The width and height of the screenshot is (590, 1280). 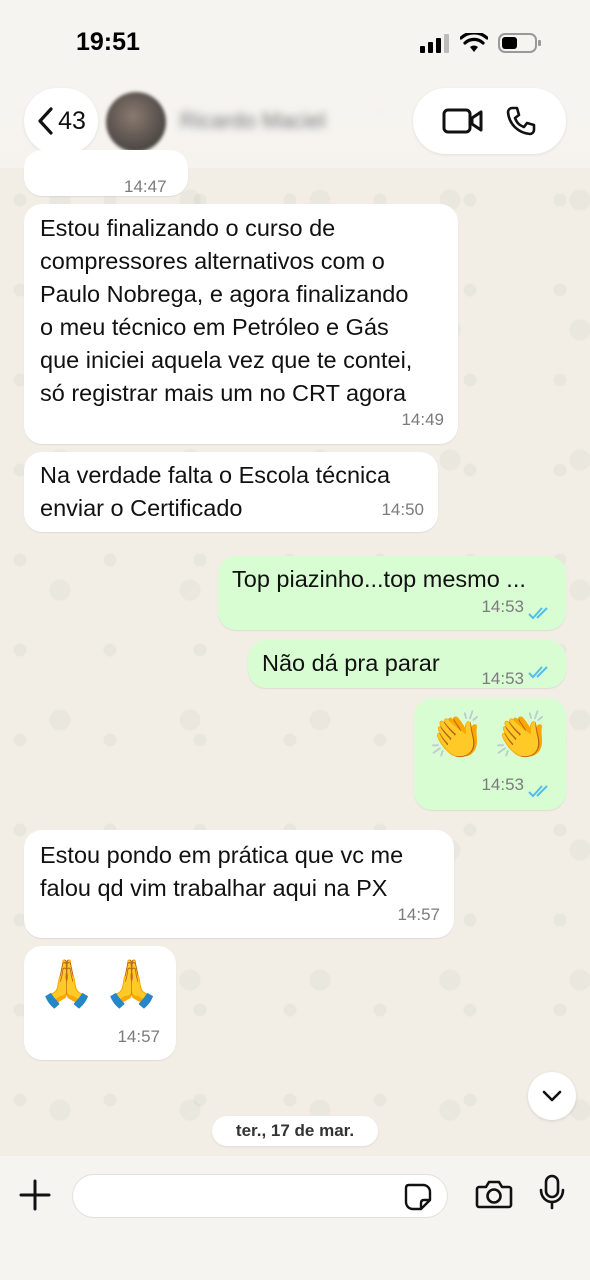 I want to click on battery-icon, so click(x=519, y=43).